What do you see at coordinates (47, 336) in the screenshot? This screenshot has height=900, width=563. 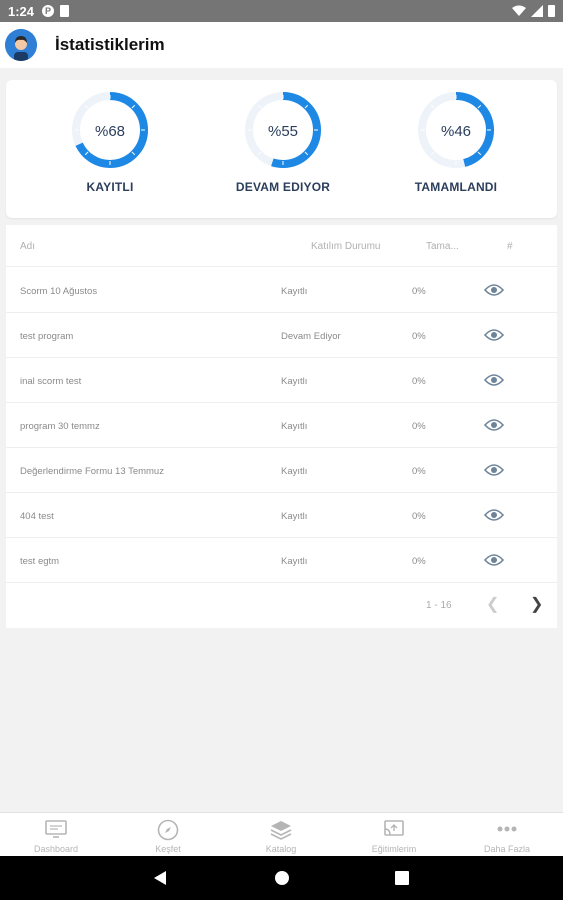 I see `row-name: test program` at bounding box center [47, 336].